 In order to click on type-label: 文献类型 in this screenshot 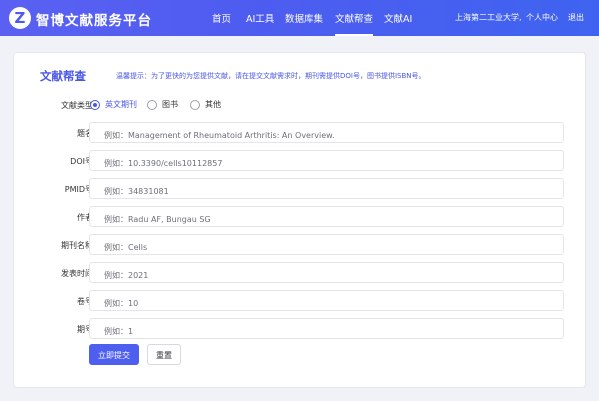, I will do `click(77, 105)`.